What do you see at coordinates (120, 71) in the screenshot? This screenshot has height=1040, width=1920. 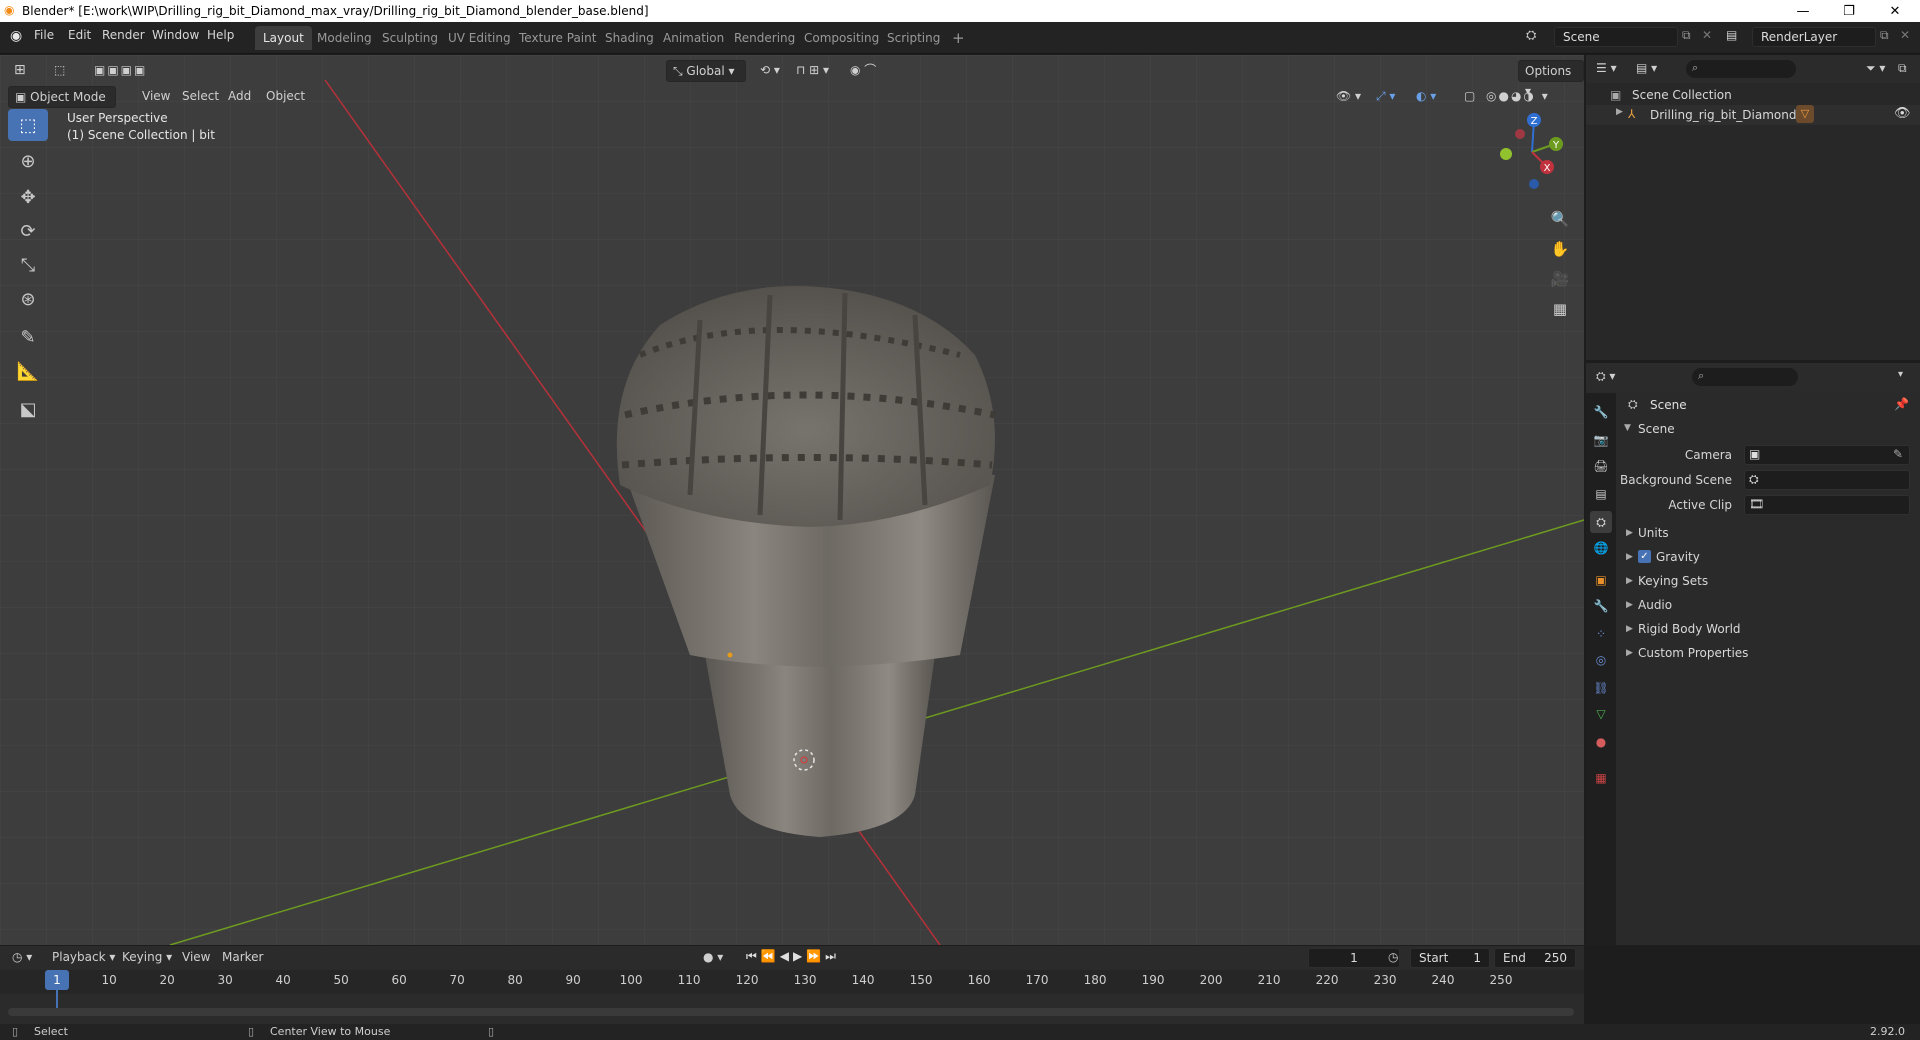 I see `selection-set-icons: ▣▣▣▣` at bounding box center [120, 71].